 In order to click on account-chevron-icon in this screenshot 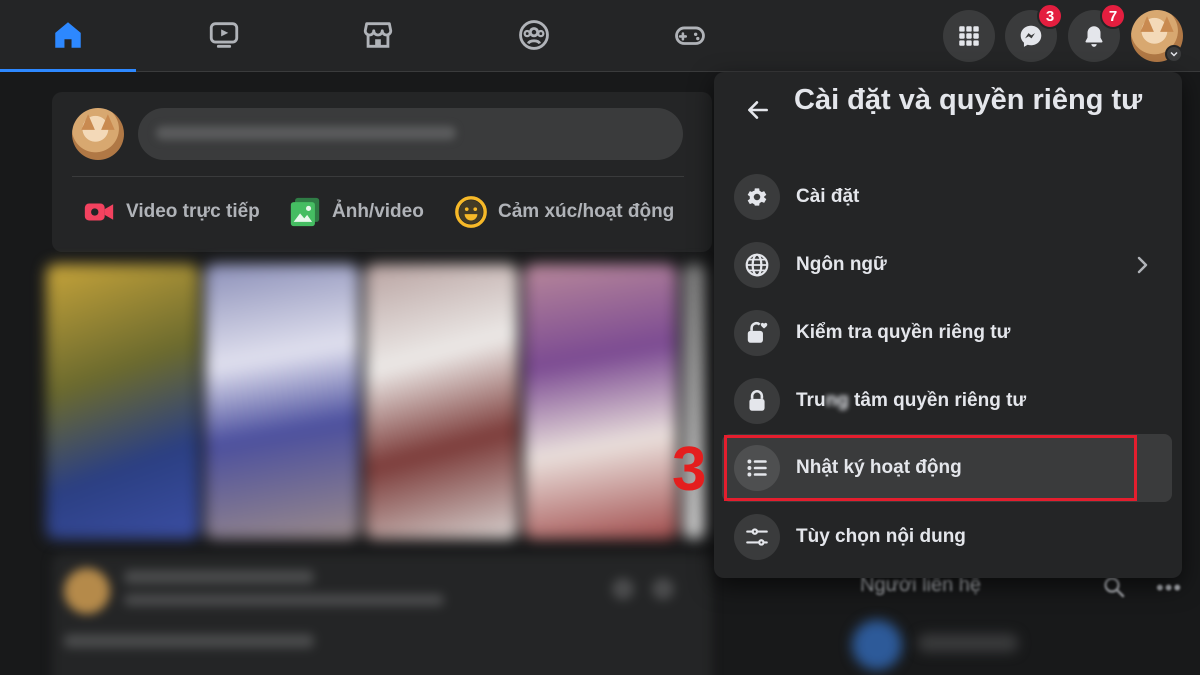, I will do `click(1174, 54)`.